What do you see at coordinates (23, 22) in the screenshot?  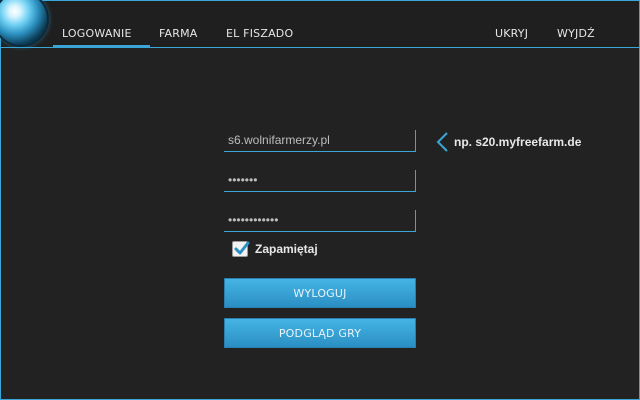 I see `orb-logo-icon` at bounding box center [23, 22].